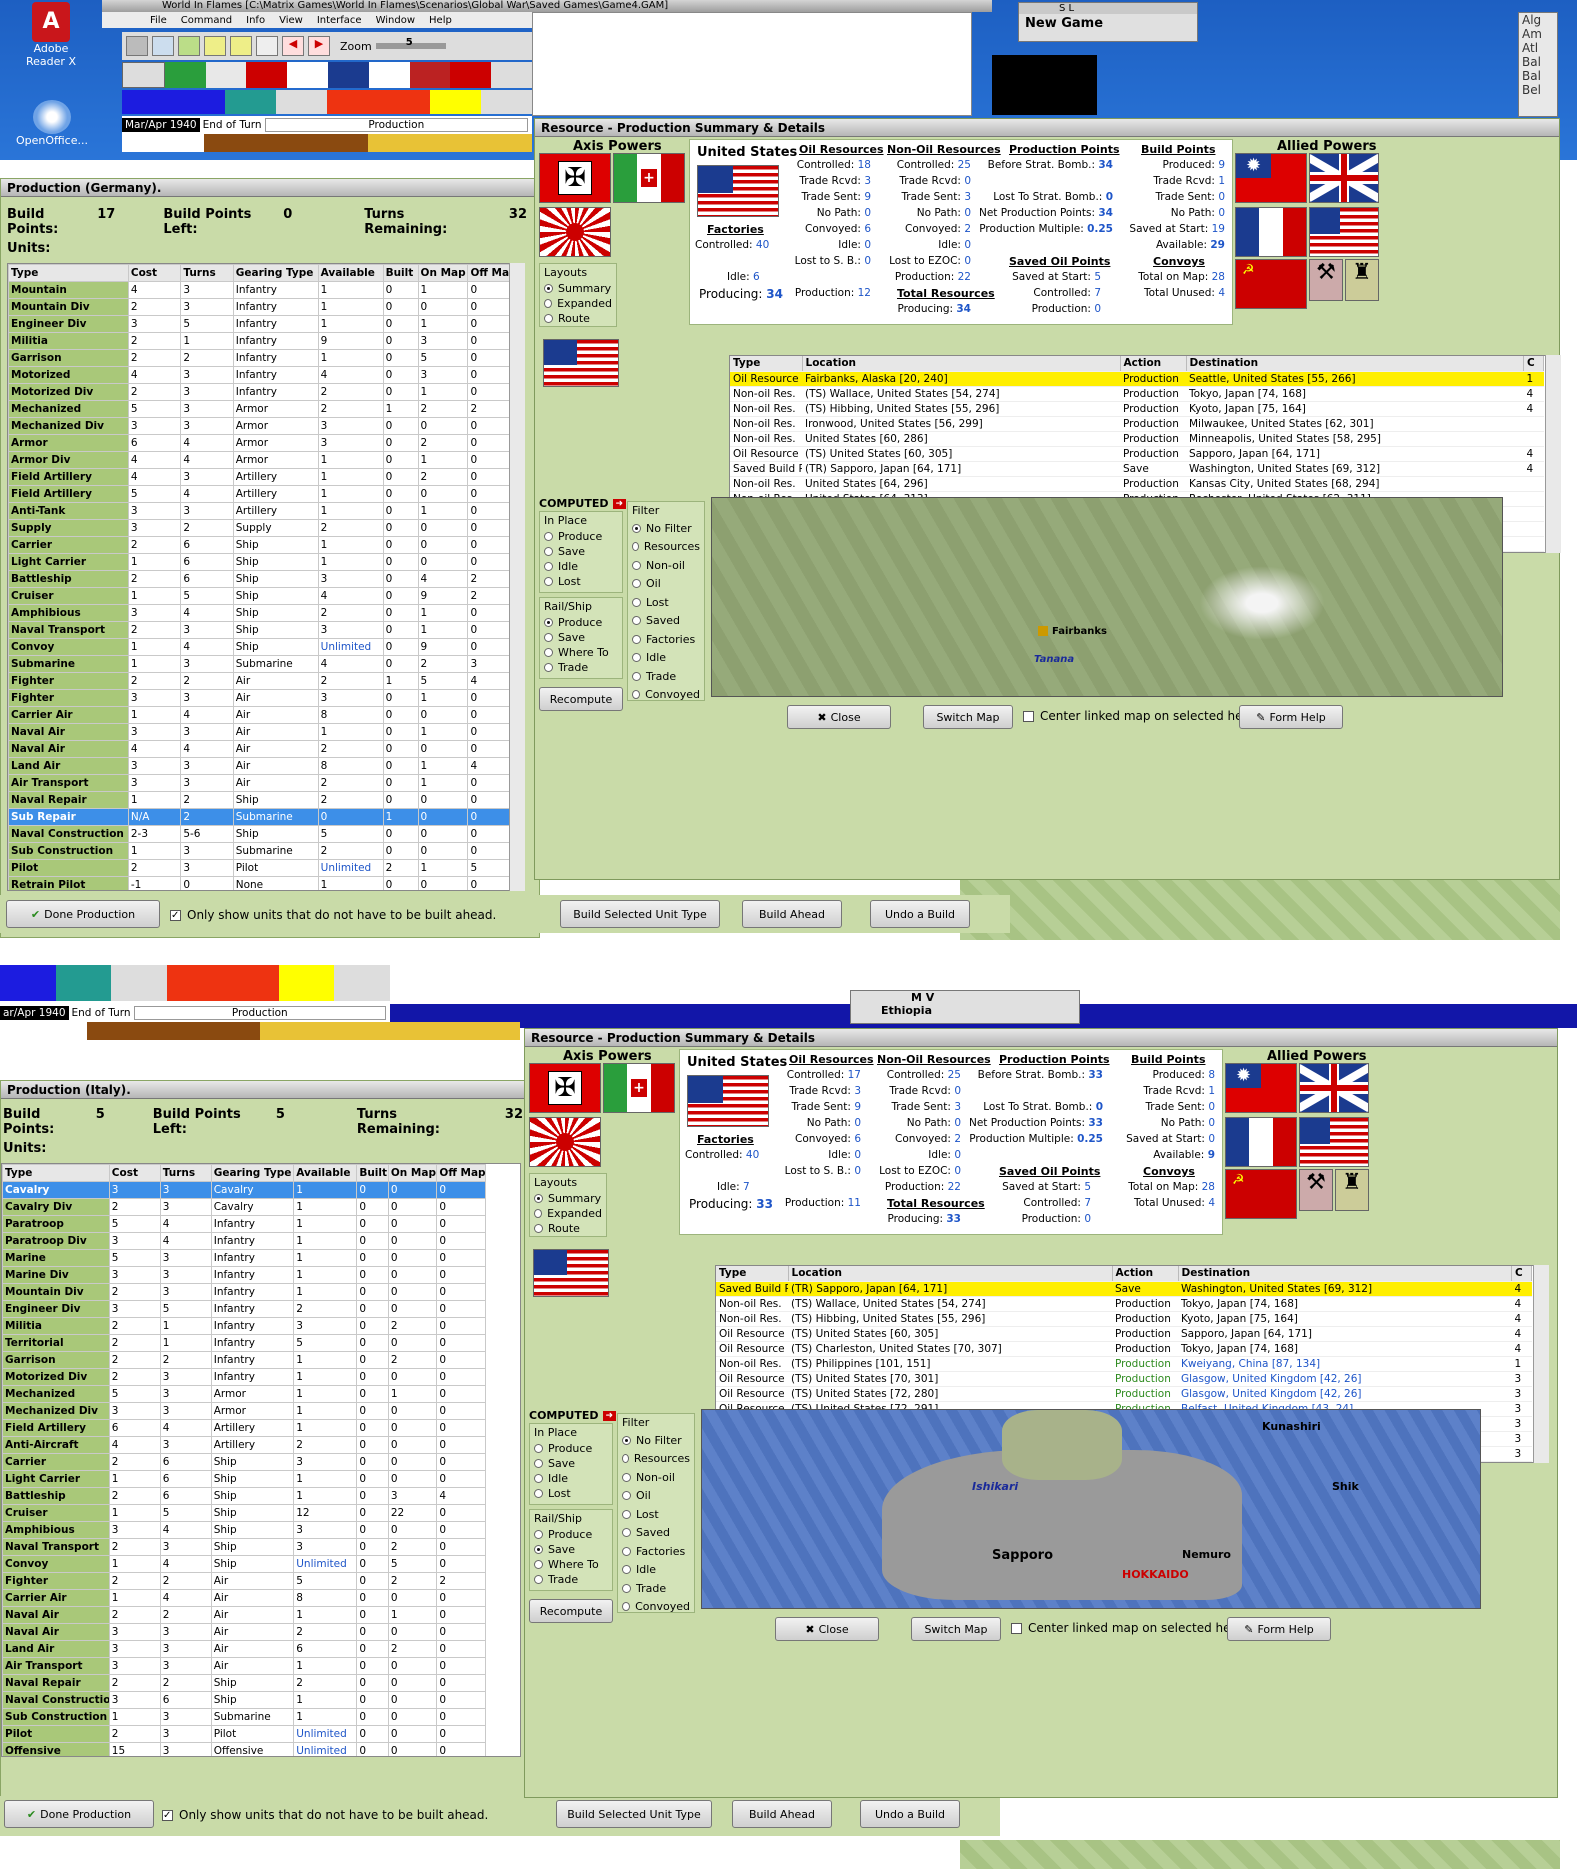  Describe the element at coordinates (266, 341) in the screenshot. I see `table-row: Militia 2 1 Infantry 9 0 3 0` at that location.